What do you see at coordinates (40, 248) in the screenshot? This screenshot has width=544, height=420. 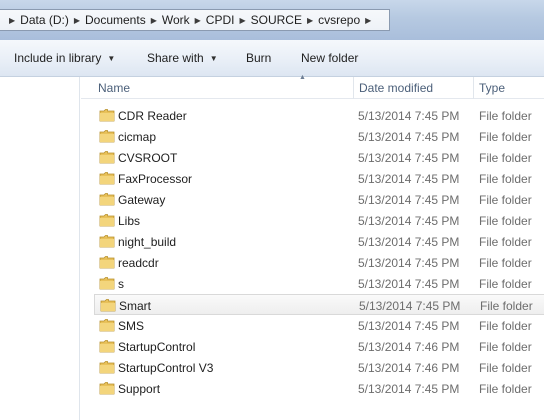 I see `navigation-pane` at bounding box center [40, 248].